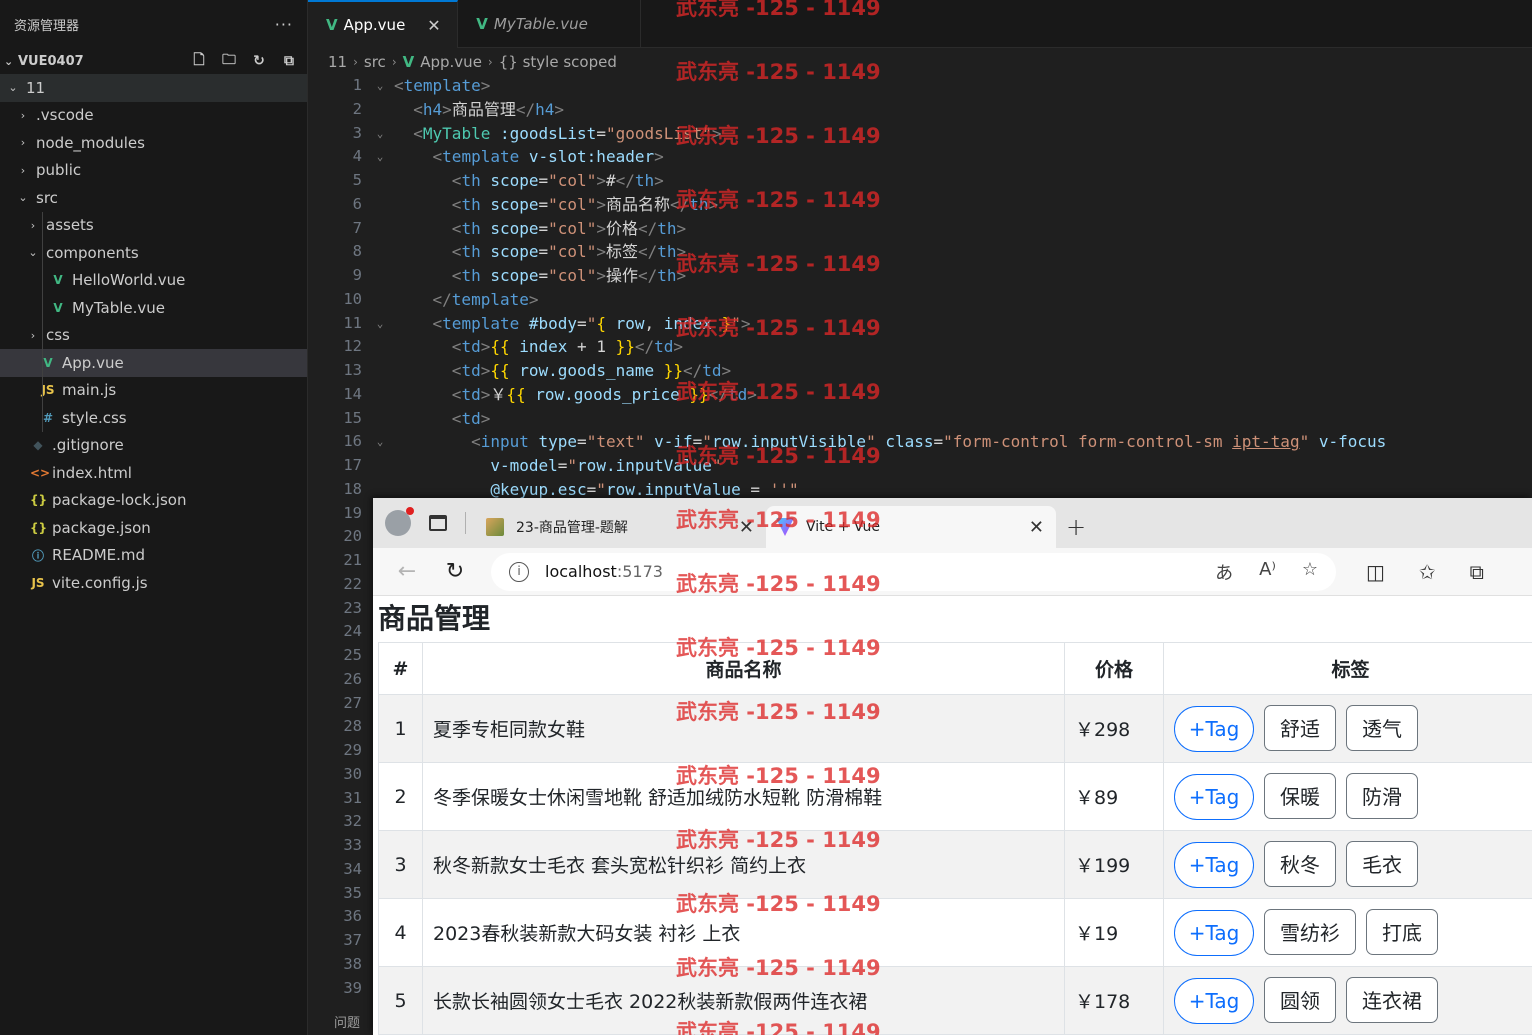 The height and width of the screenshot is (1035, 1532). Describe the element at coordinates (667, 252) in the screenshot. I see `code-token: th` at that location.